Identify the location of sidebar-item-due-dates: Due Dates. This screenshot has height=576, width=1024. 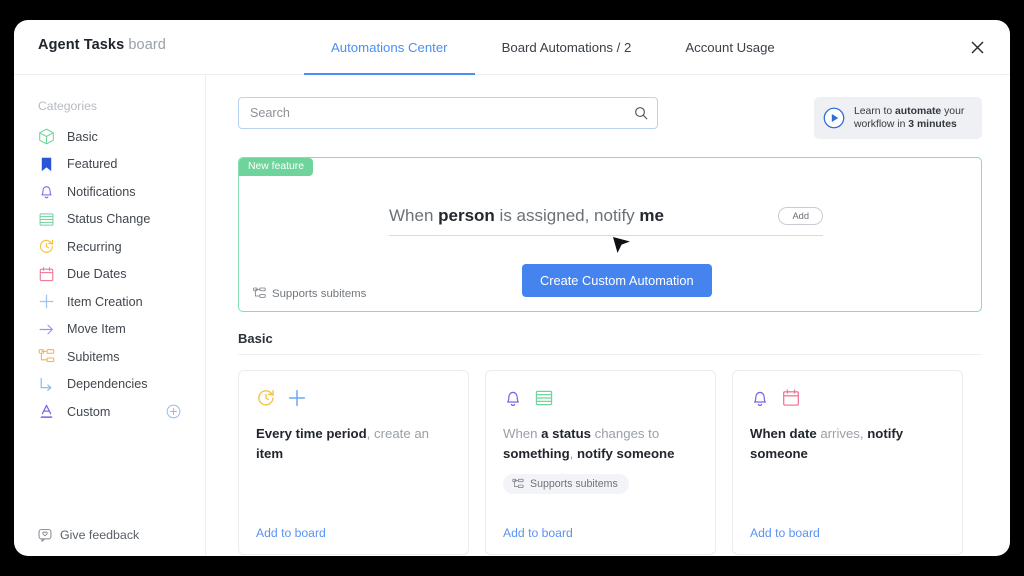
(109, 275).